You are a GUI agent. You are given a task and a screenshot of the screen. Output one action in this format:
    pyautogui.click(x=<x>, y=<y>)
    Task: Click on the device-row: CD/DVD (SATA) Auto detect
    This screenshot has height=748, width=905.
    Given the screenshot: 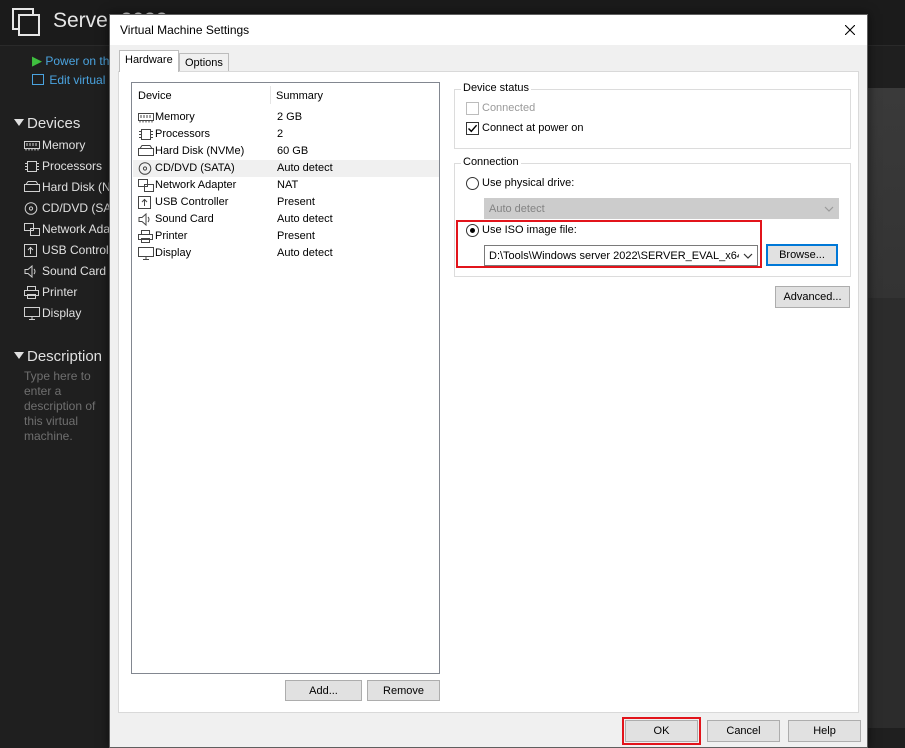 What is the action you would take?
    pyautogui.click(x=286, y=168)
    